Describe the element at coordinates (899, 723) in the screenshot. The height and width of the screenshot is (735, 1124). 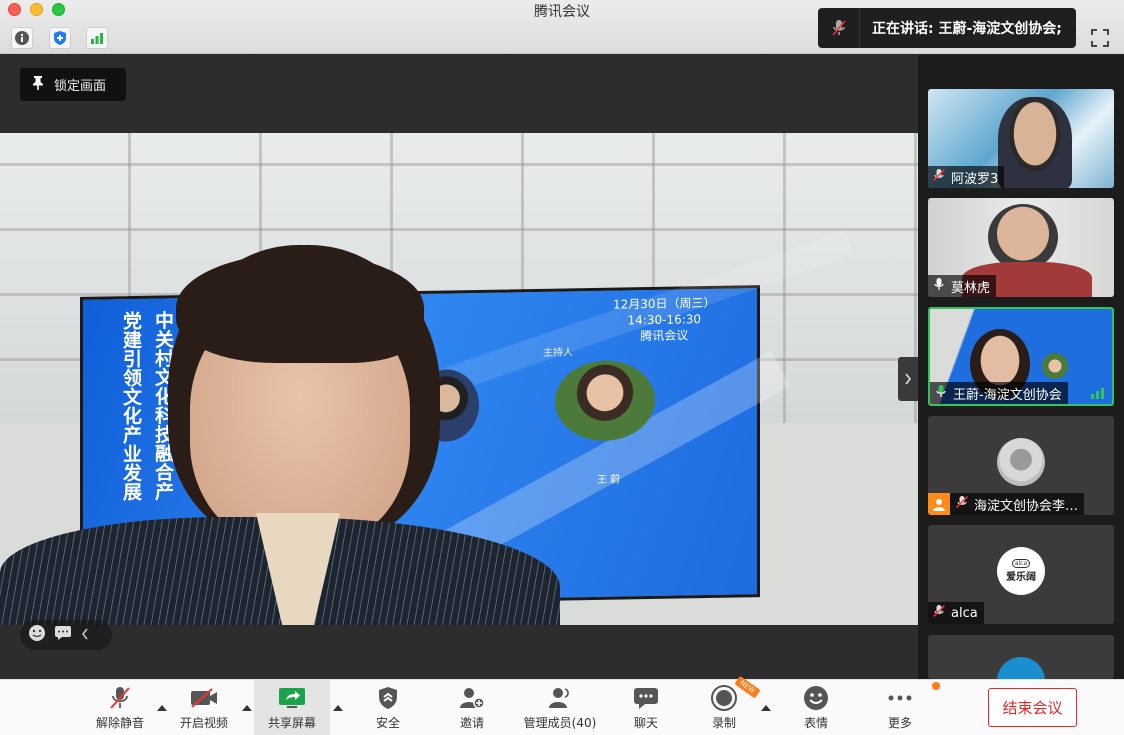
I see `more-label: 更多` at that location.